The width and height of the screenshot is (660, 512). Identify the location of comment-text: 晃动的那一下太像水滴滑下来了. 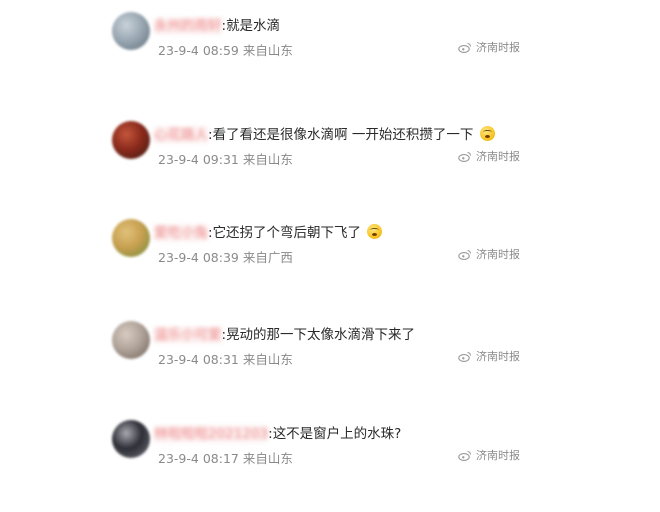
(321, 335).